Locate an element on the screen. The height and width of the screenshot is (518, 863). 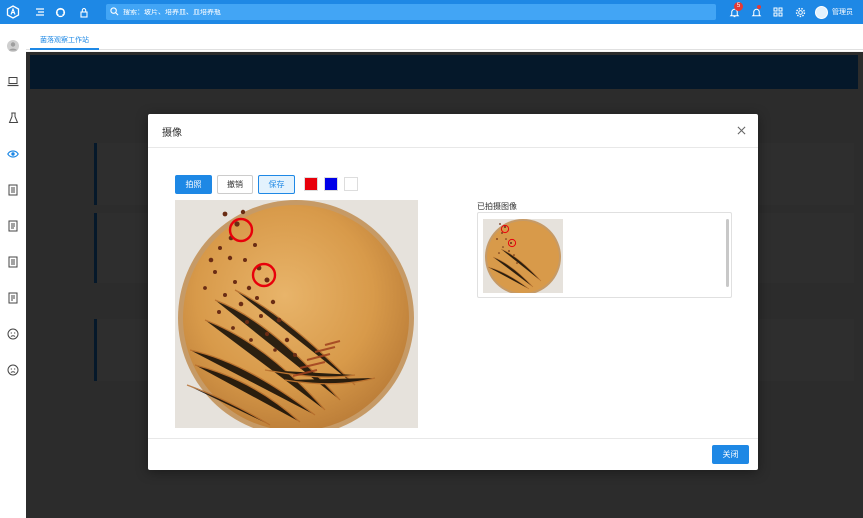
search-icon is located at coordinates (114, 12).